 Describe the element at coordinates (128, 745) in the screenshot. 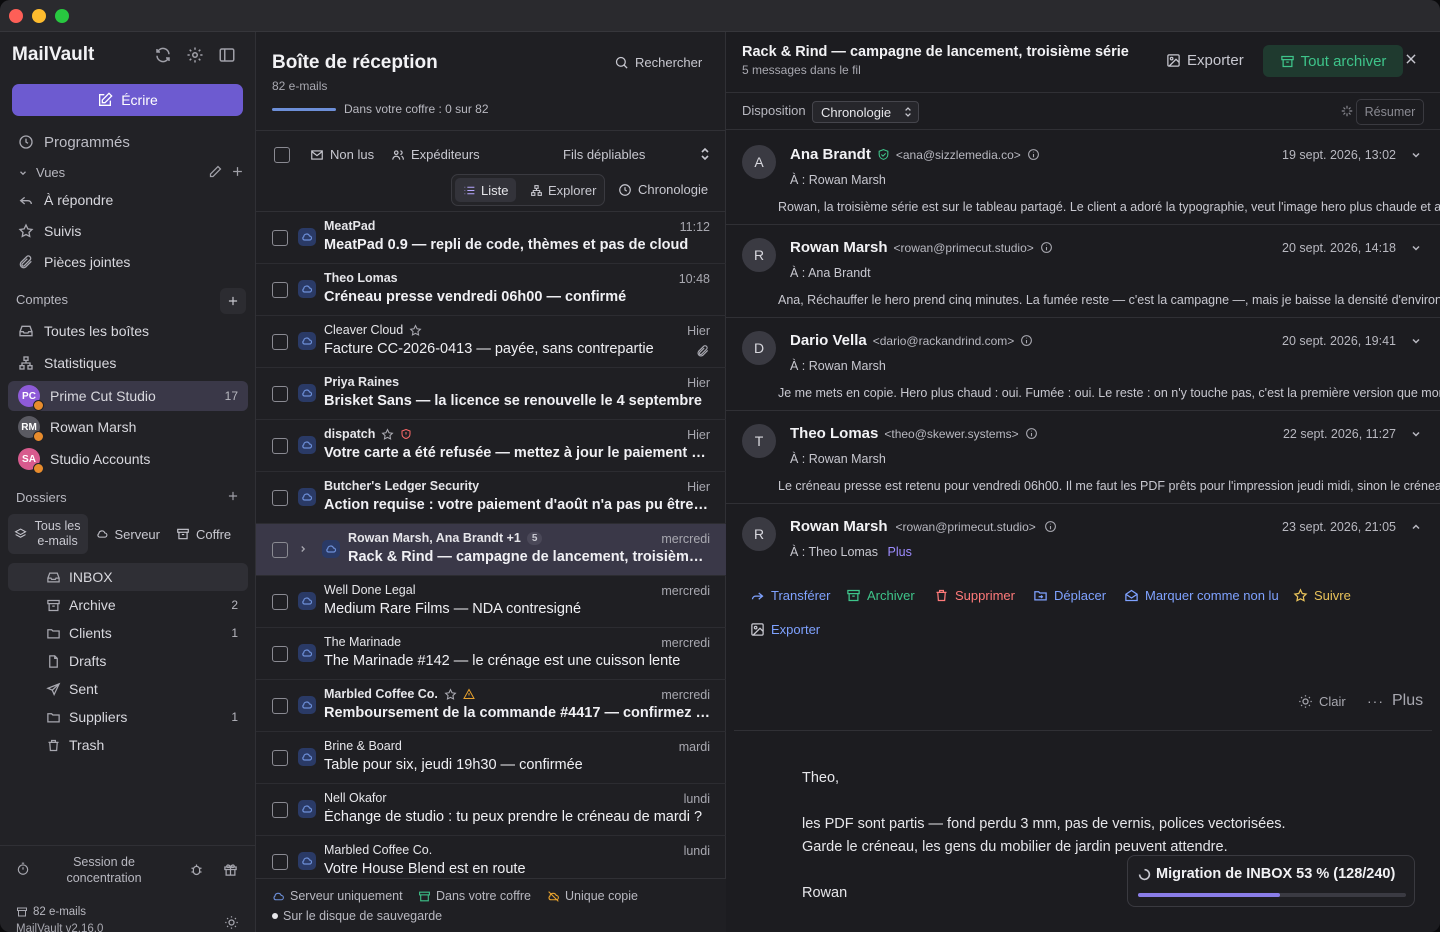

I see `folder-trash: Trash` at that location.